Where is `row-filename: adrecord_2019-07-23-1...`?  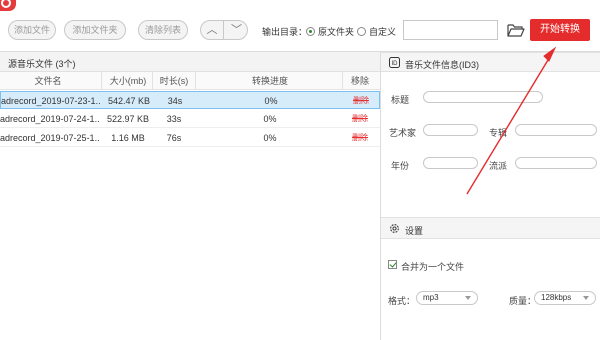
row-filename: adrecord_2019-07-23-1... is located at coordinates (51, 101).